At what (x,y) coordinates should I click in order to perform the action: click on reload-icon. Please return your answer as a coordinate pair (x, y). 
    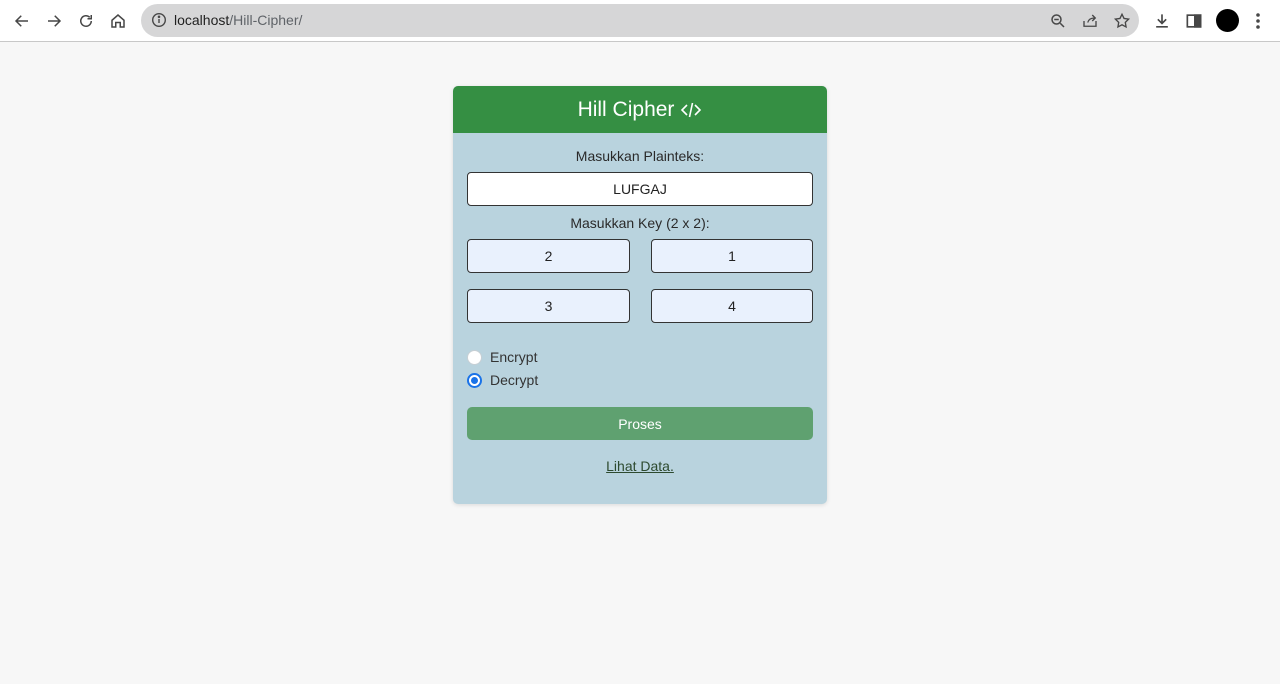
    Looking at the image, I should click on (86, 21).